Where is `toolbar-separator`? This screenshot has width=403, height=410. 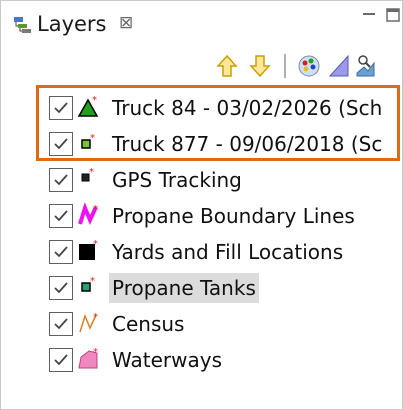
toolbar-separator is located at coordinates (285, 66).